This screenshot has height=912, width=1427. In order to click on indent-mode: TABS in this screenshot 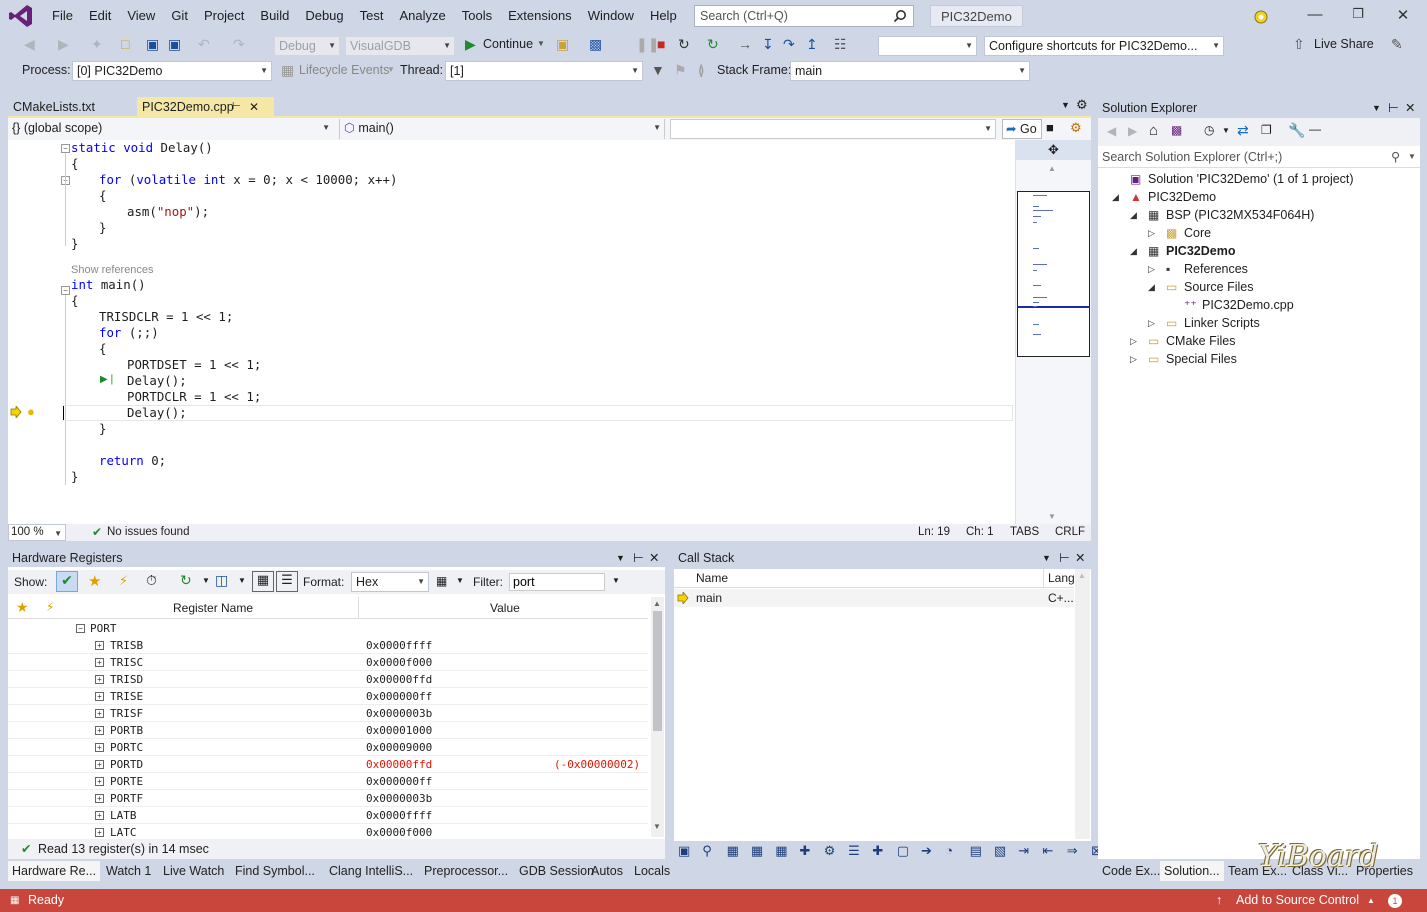, I will do `click(1024, 532)`.